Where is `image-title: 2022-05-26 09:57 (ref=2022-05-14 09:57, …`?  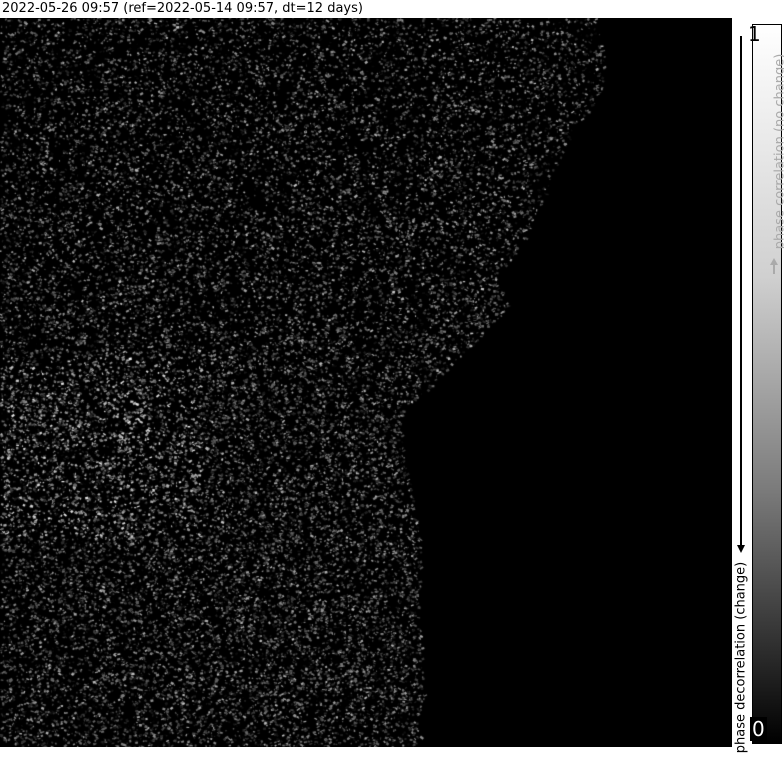
image-title: 2022-05-26 09:57 (ref=2022-05-14 09:57, … is located at coordinates (182, 9).